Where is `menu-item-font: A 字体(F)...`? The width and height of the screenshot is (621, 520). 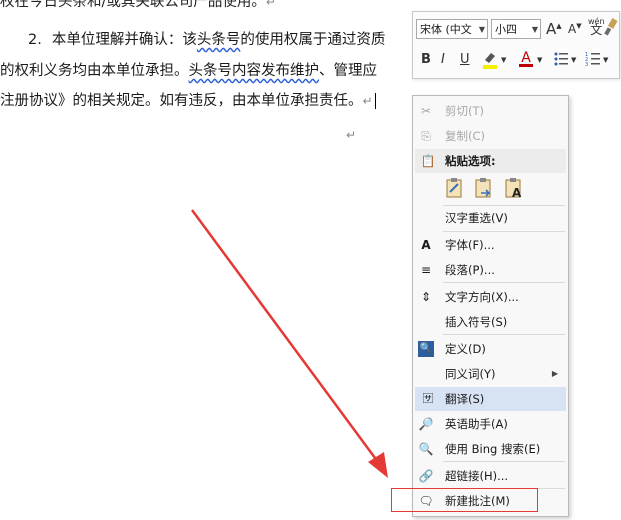
menu-item-font: A 字体(F)... is located at coordinates (490, 245).